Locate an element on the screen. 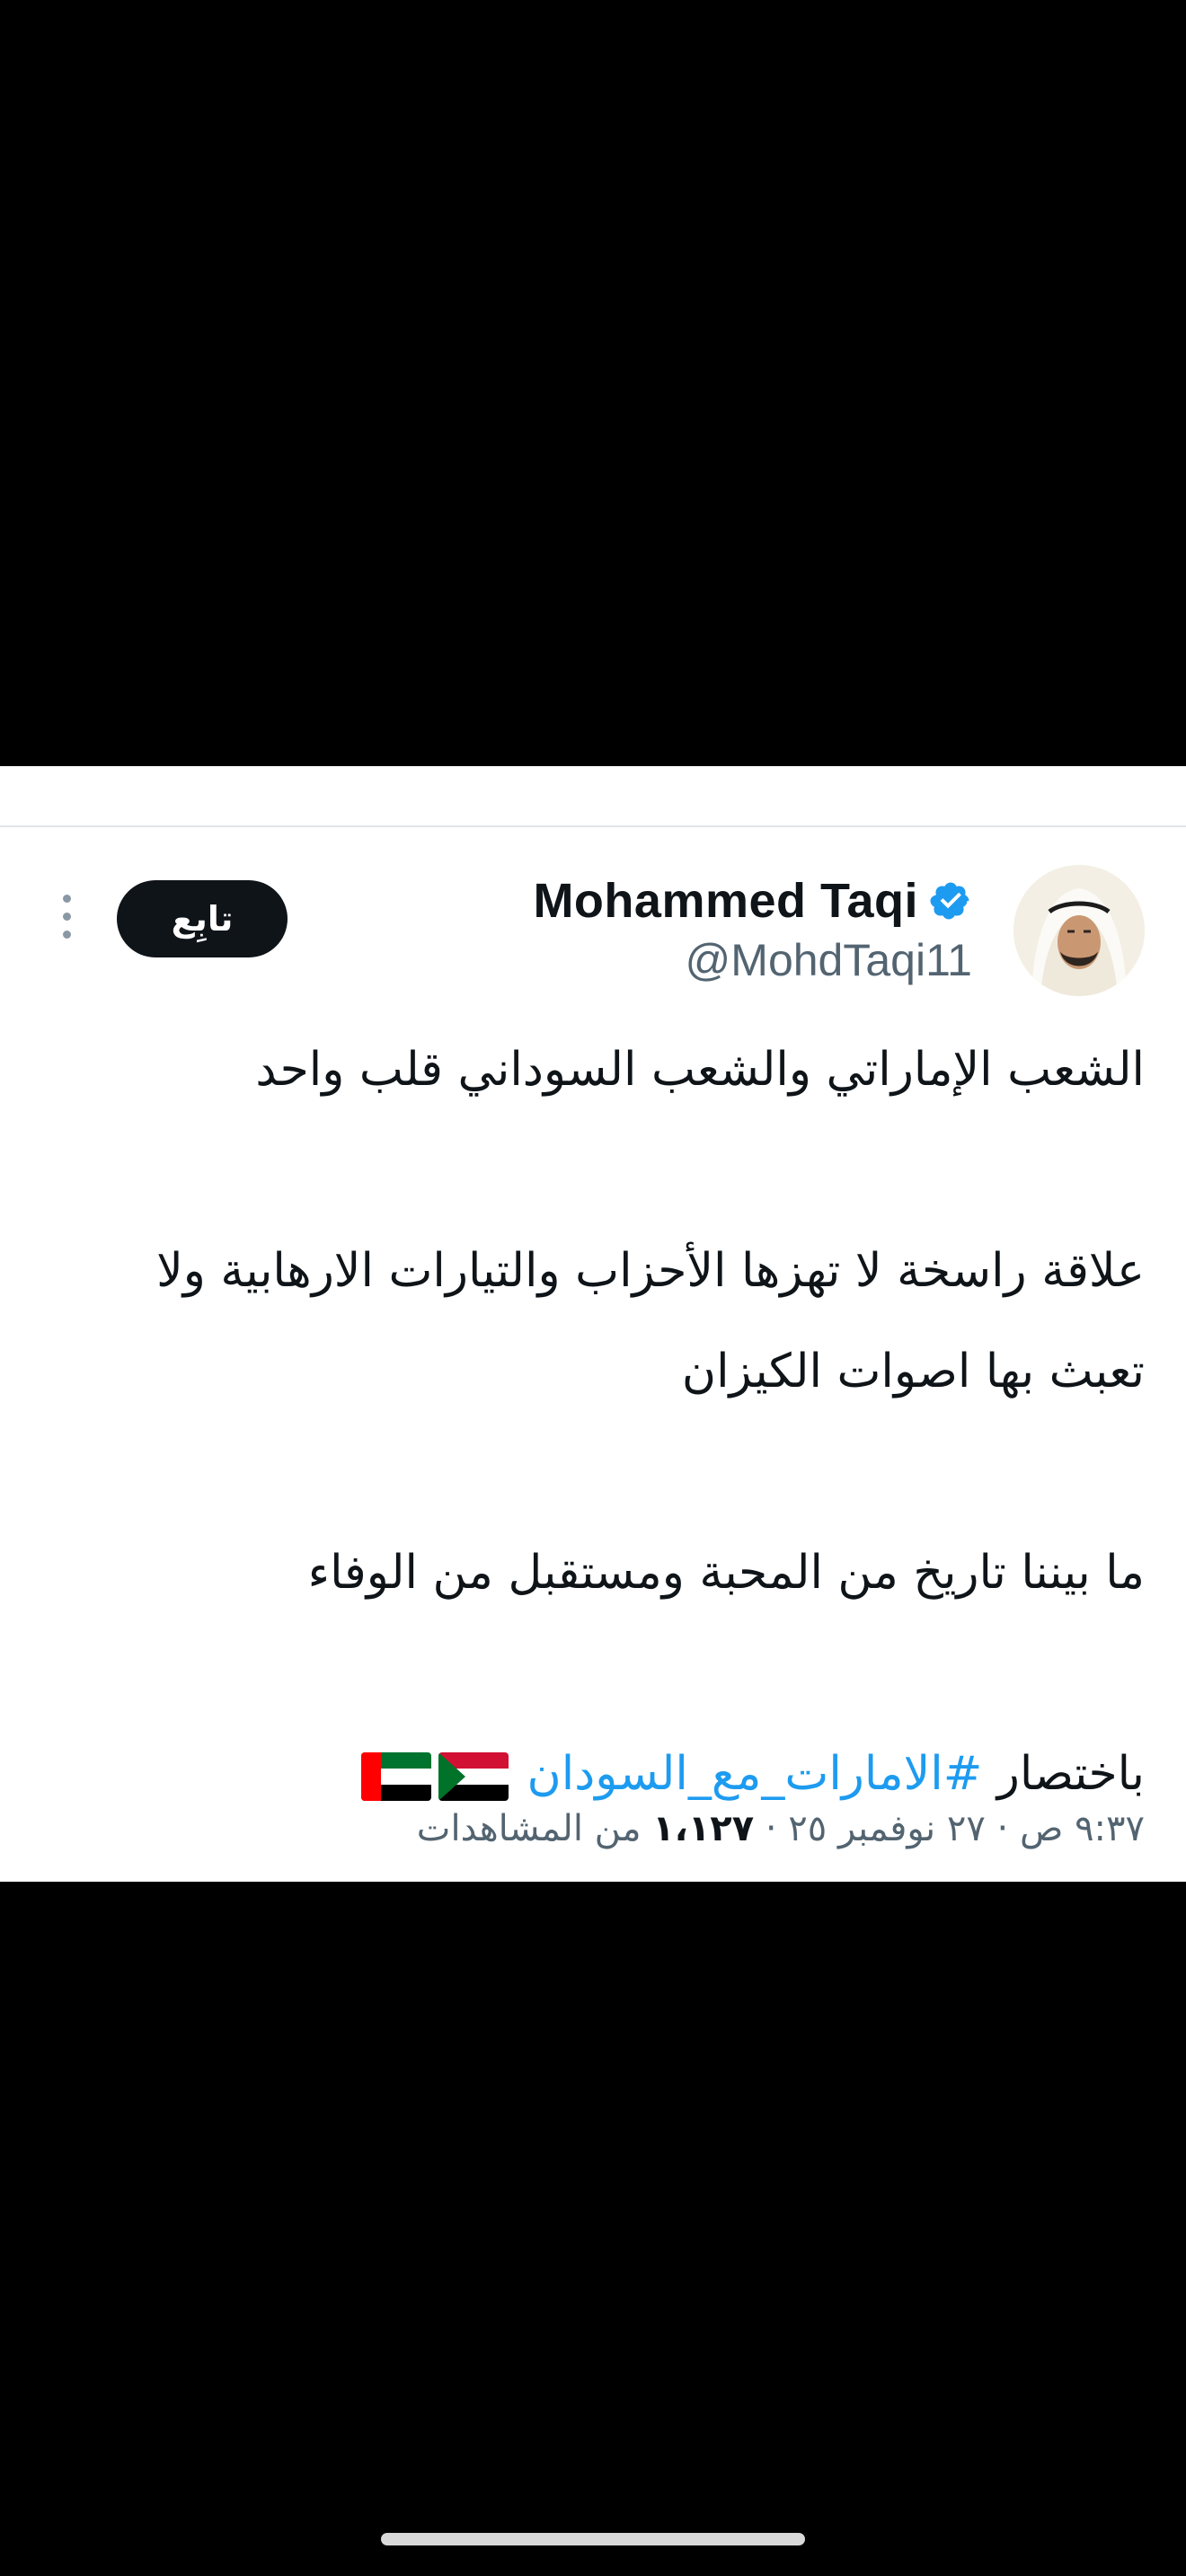 This screenshot has height=2576, width=1186. hashtag-link: #الامارات_مع_السودان is located at coordinates (755, 1774).